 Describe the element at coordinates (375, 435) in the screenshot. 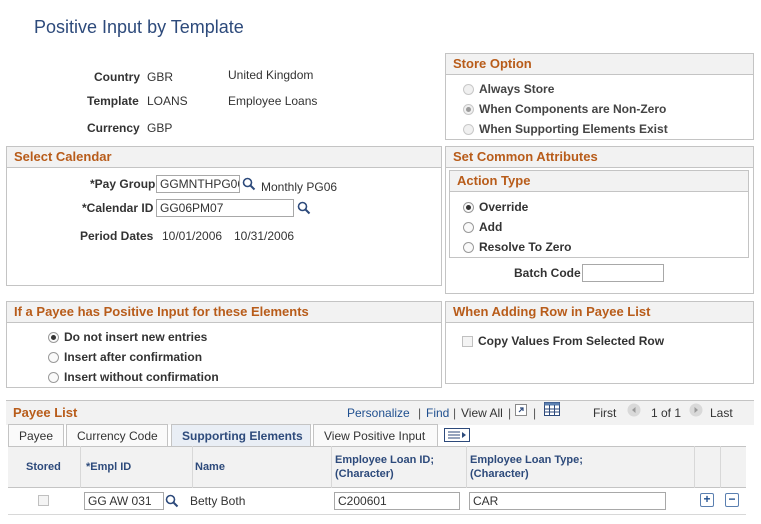

I see `tab-view-positive-input: View Positive Input` at that location.